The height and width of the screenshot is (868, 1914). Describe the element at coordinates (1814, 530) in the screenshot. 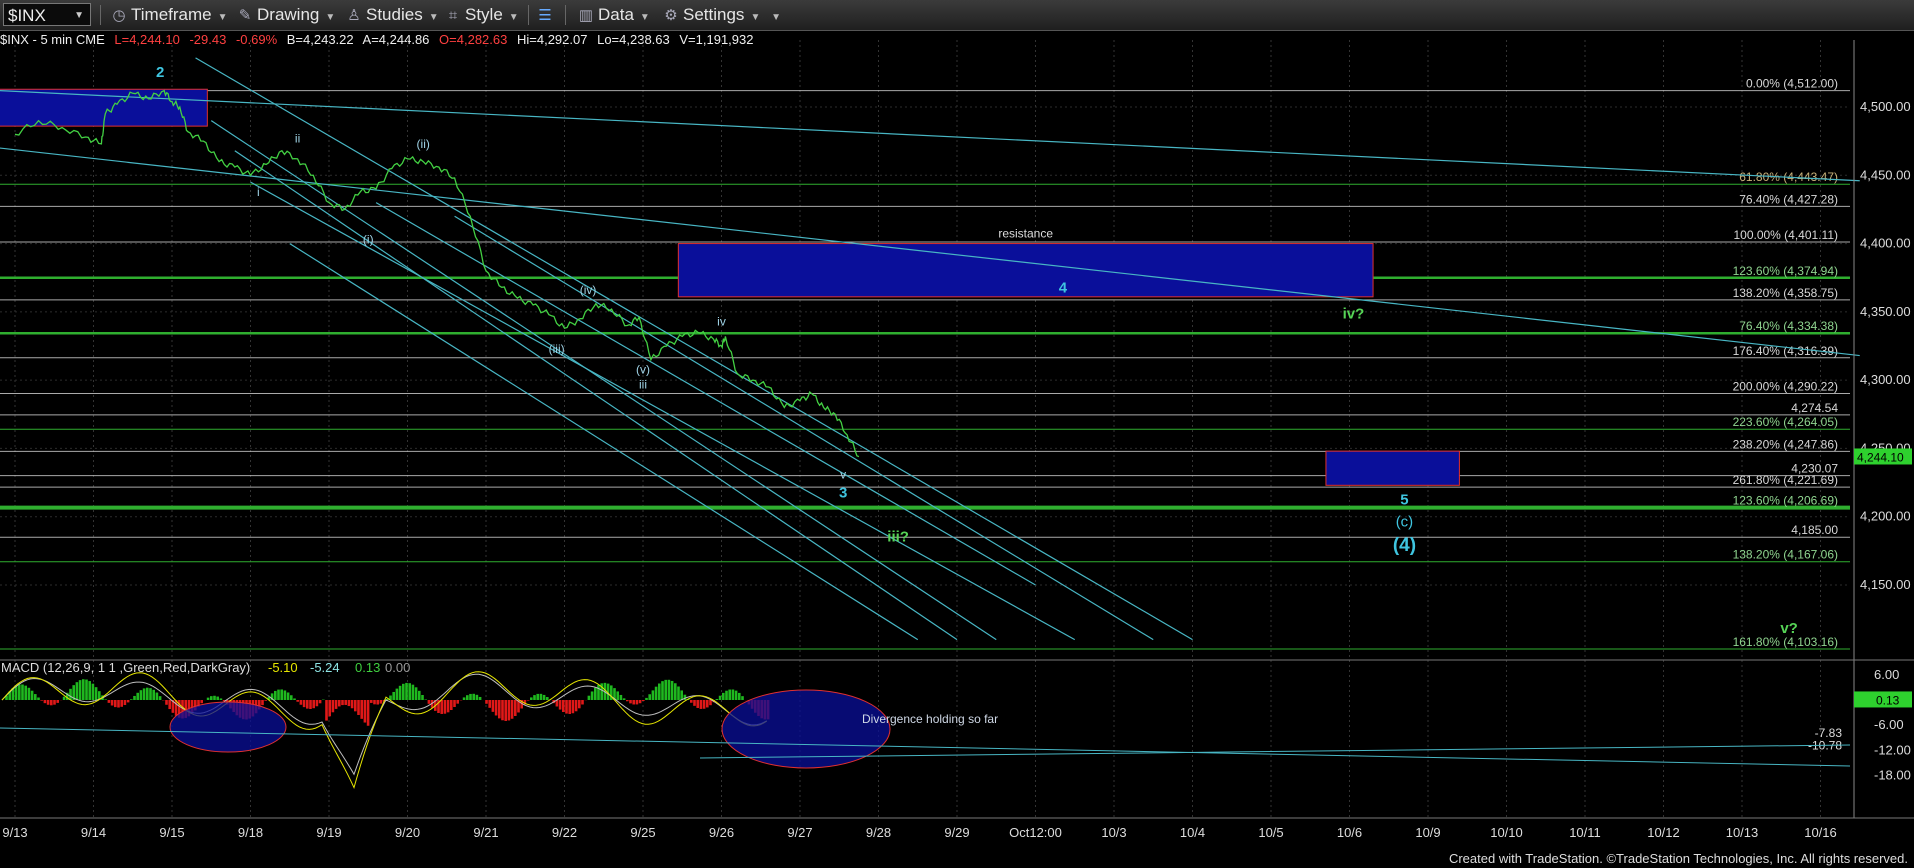

I see `fib-level-label: 4,185.00` at that location.